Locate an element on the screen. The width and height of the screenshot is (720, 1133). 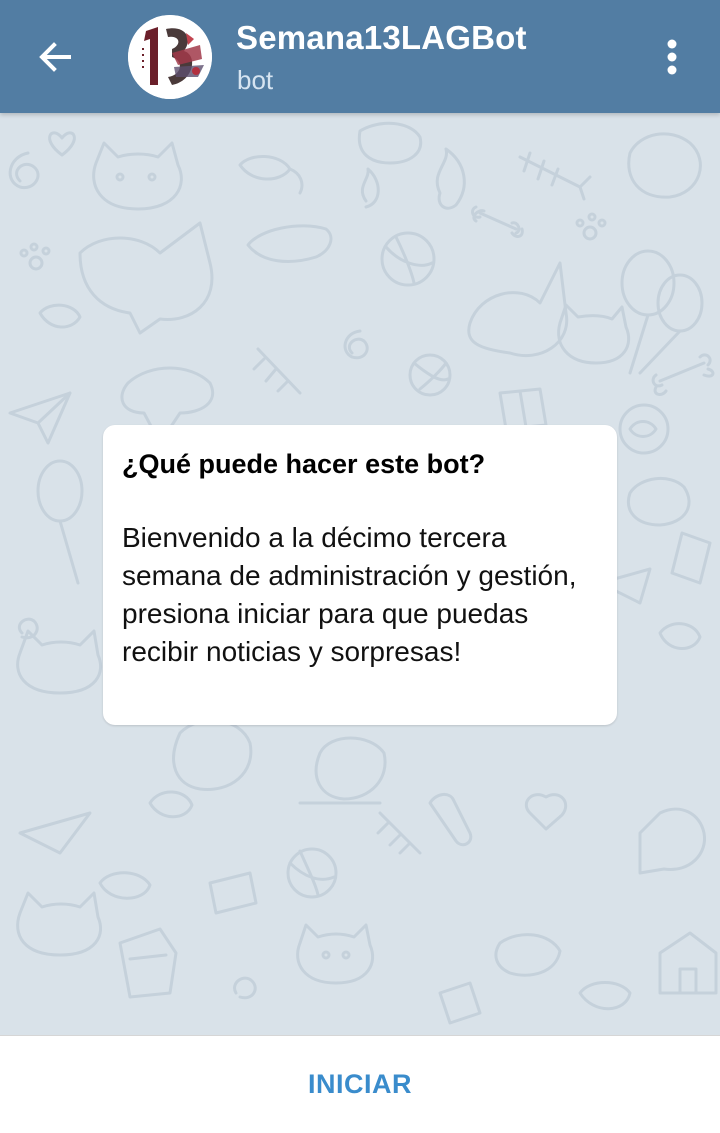
more-vertical-icon is located at coordinates (672, 57).